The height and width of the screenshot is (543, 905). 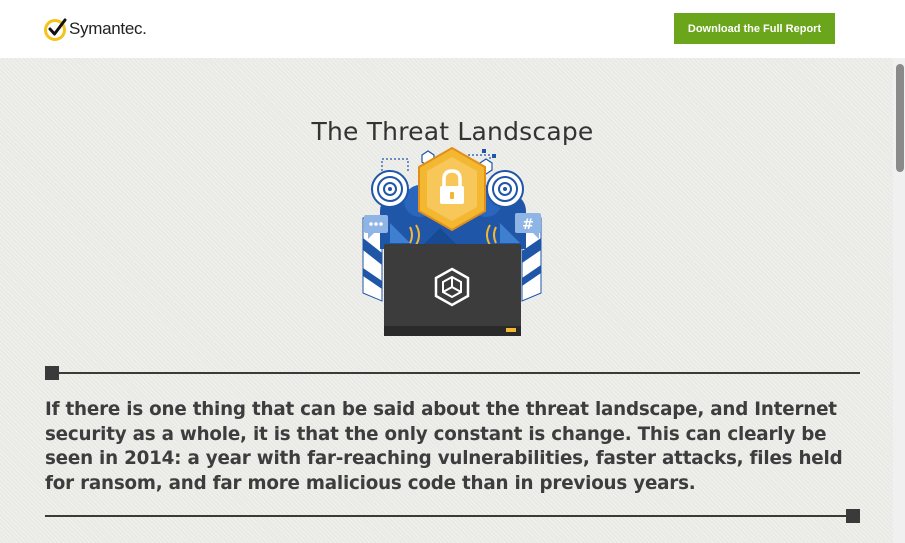 What do you see at coordinates (55, 29) in the screenshot?
I see `checkmark-circle-icon` at bounding box center [55, 29].